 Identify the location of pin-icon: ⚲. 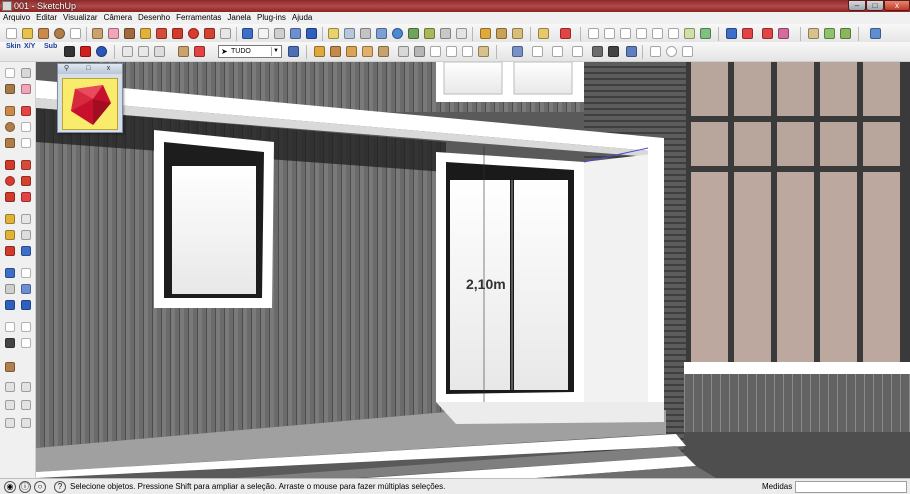
(66, 68).